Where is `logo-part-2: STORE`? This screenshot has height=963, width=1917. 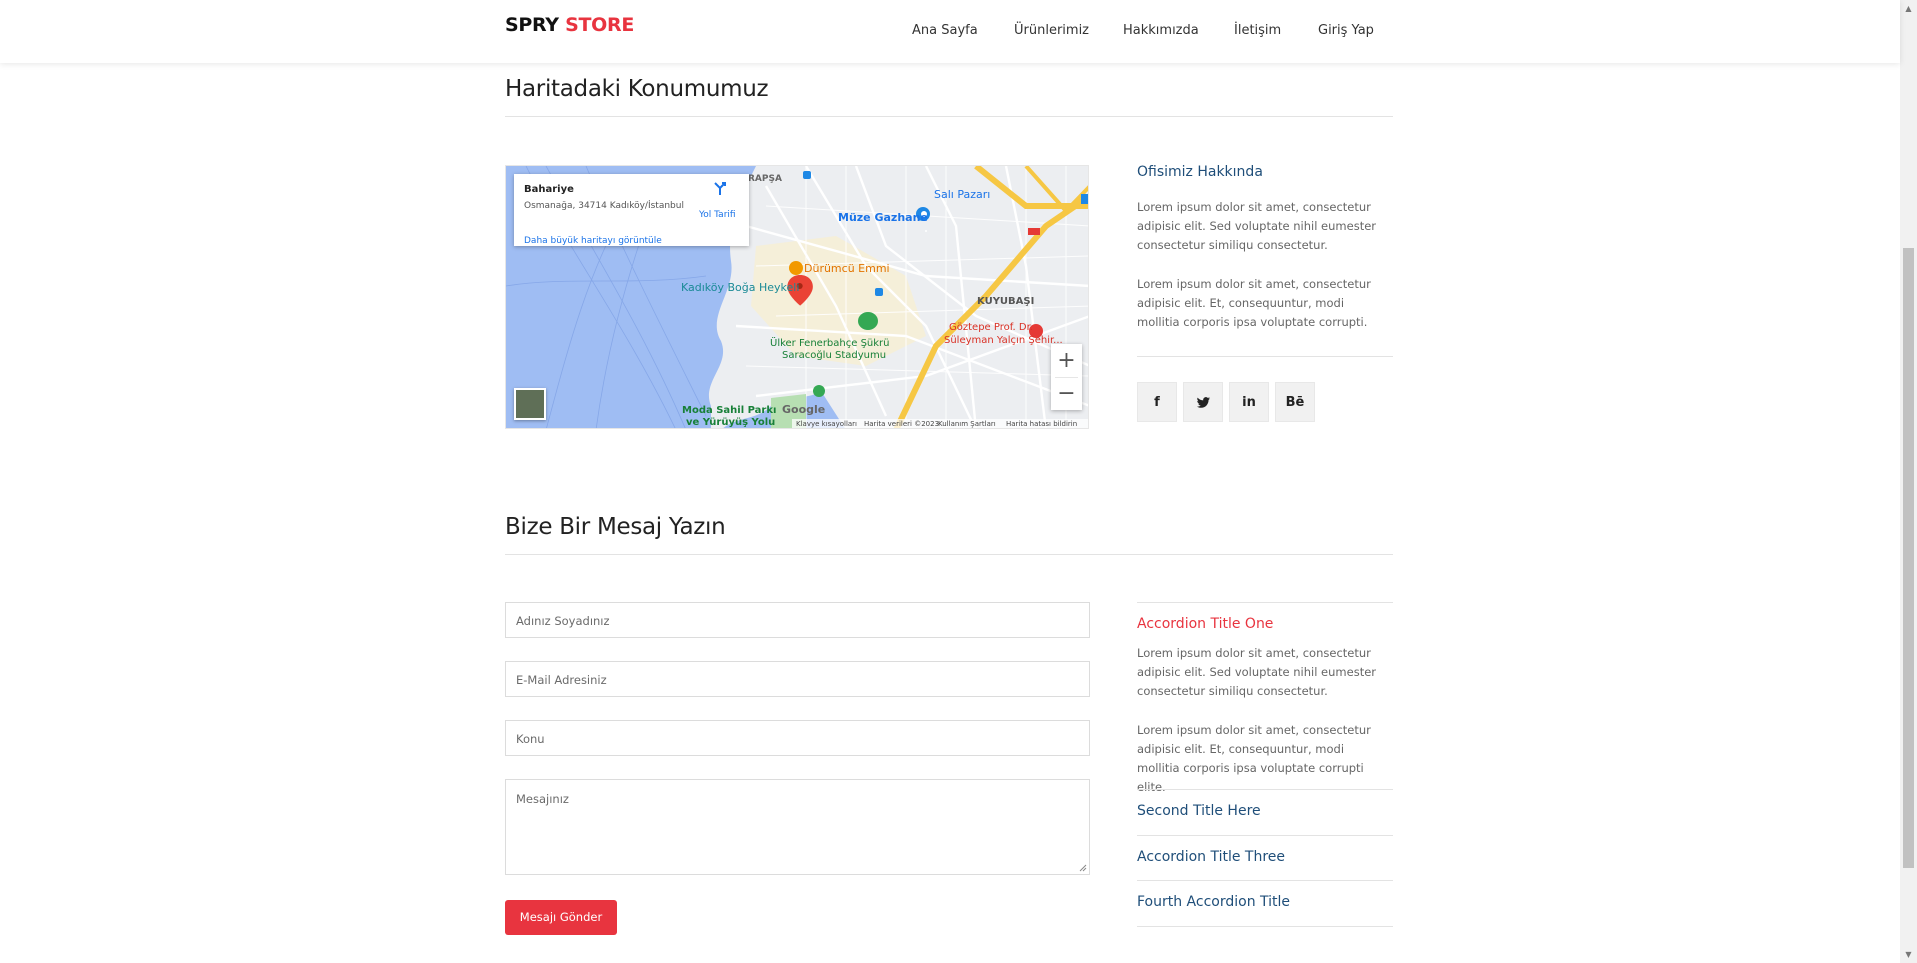 logo-part-2: STORE is located at coordinates (599, 25).